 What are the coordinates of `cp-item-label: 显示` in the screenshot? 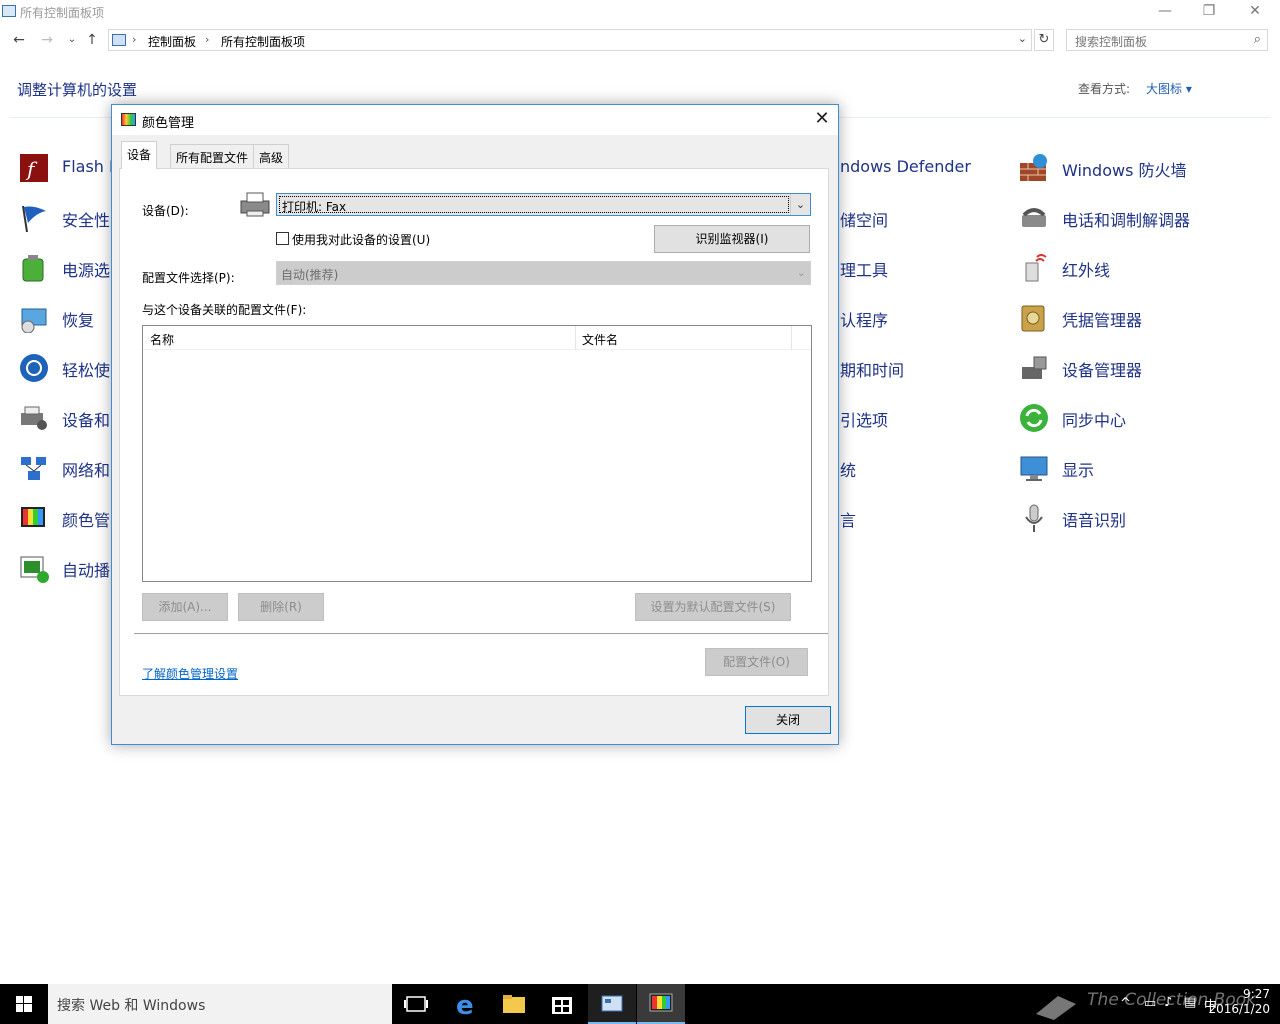 It's located at (1078, 470).